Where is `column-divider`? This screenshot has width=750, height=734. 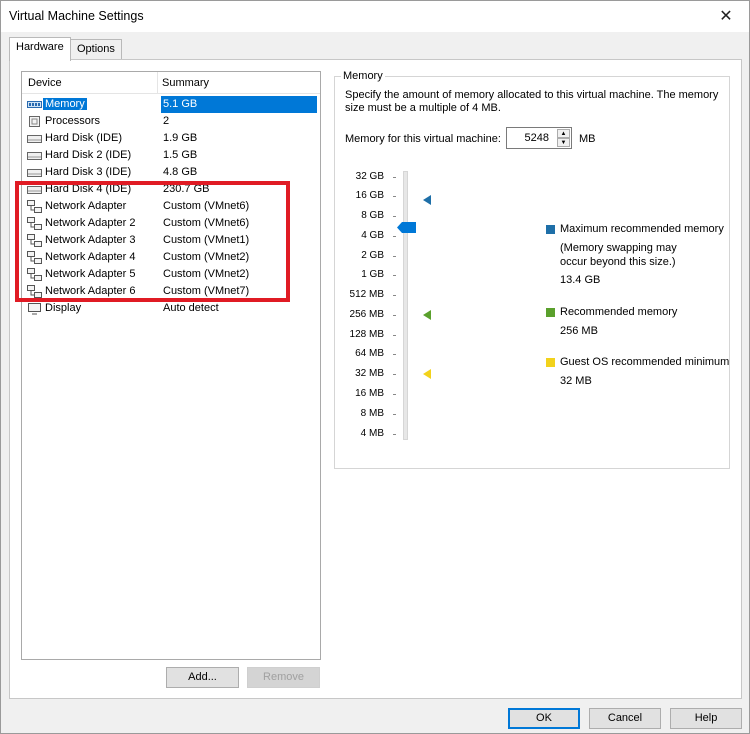 column-divider is located at coordinates (157, 83).